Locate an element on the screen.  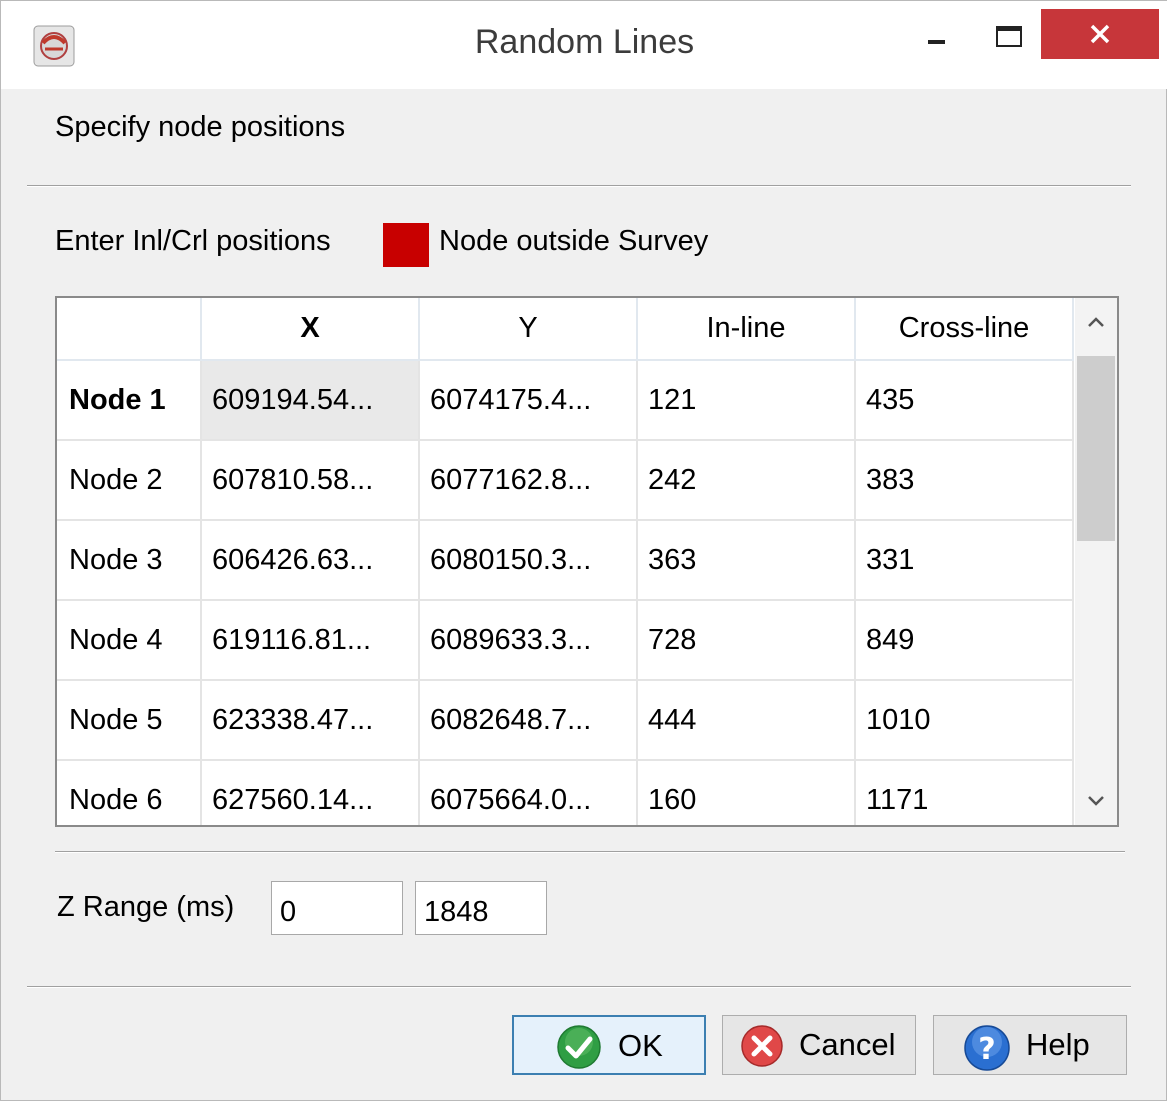
cancel-icon is located at coordinates (762, 1046).